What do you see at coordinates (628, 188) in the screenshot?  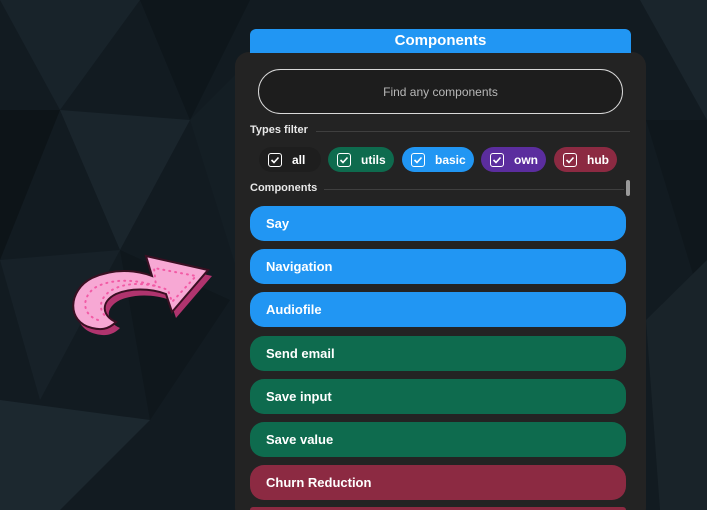 I see `scrollbar-thumb` at bounding box center [628, 188].